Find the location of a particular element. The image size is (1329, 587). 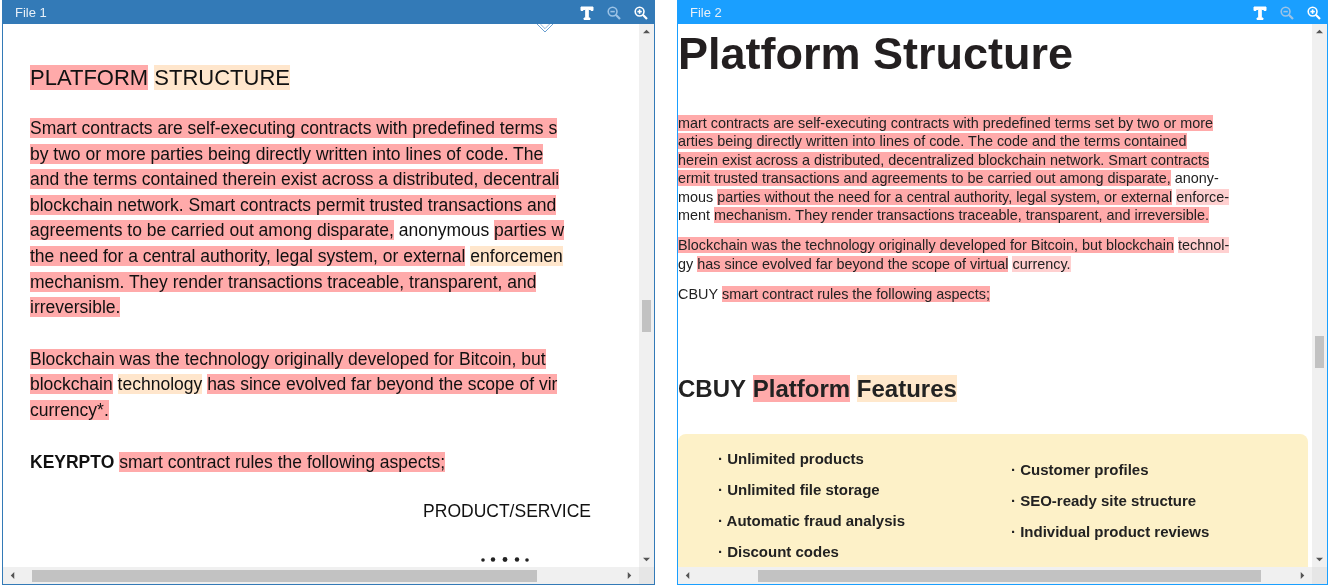

feature-item: · SEO-ready site structure is located at coordinates (1104, 500).